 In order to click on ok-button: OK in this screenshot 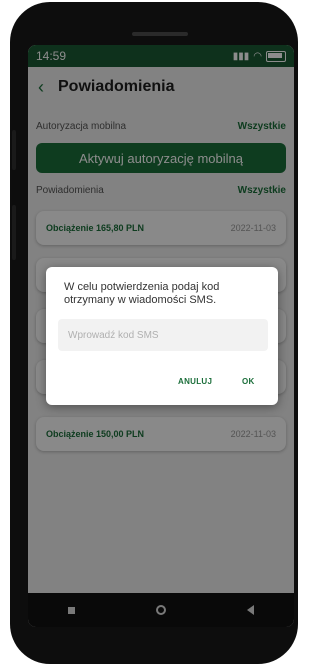, I will do `click(248, 381)`.